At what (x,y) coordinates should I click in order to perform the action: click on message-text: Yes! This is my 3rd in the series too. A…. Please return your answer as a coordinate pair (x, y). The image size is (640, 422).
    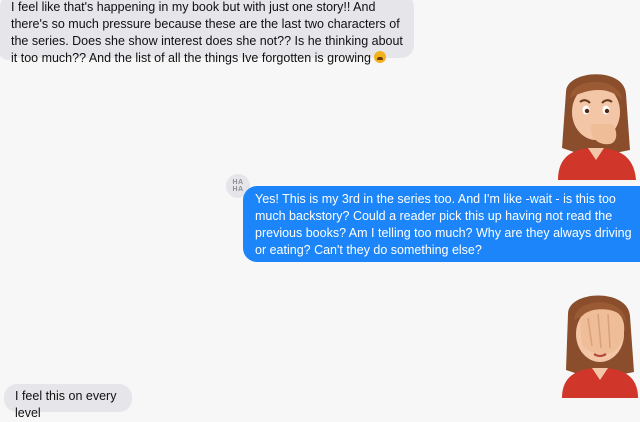
    Looking at the image, I should click on (443, 224).